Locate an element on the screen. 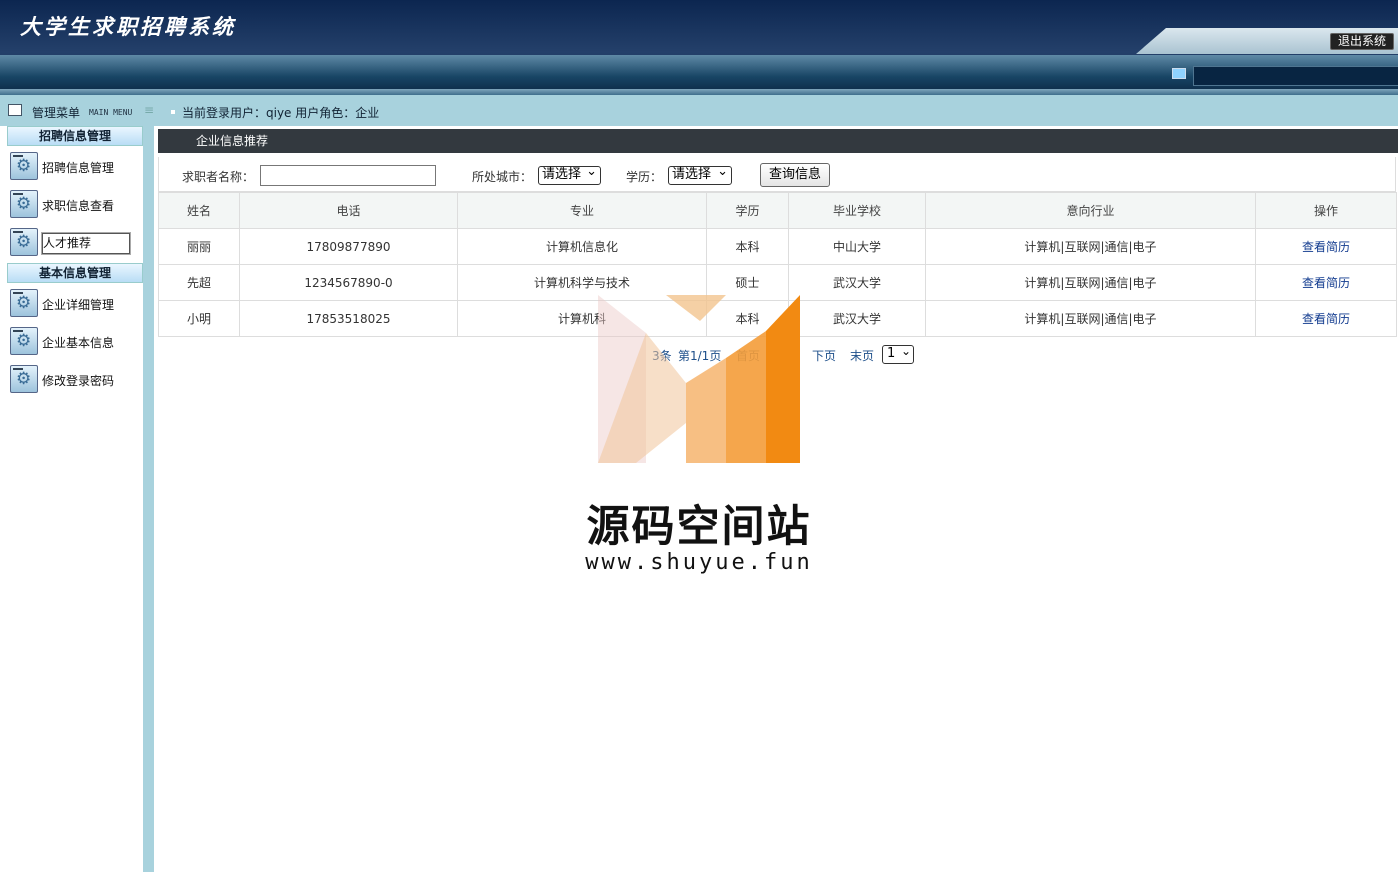  menu-title: 管理菜单 is located at coordinates (56, 113).